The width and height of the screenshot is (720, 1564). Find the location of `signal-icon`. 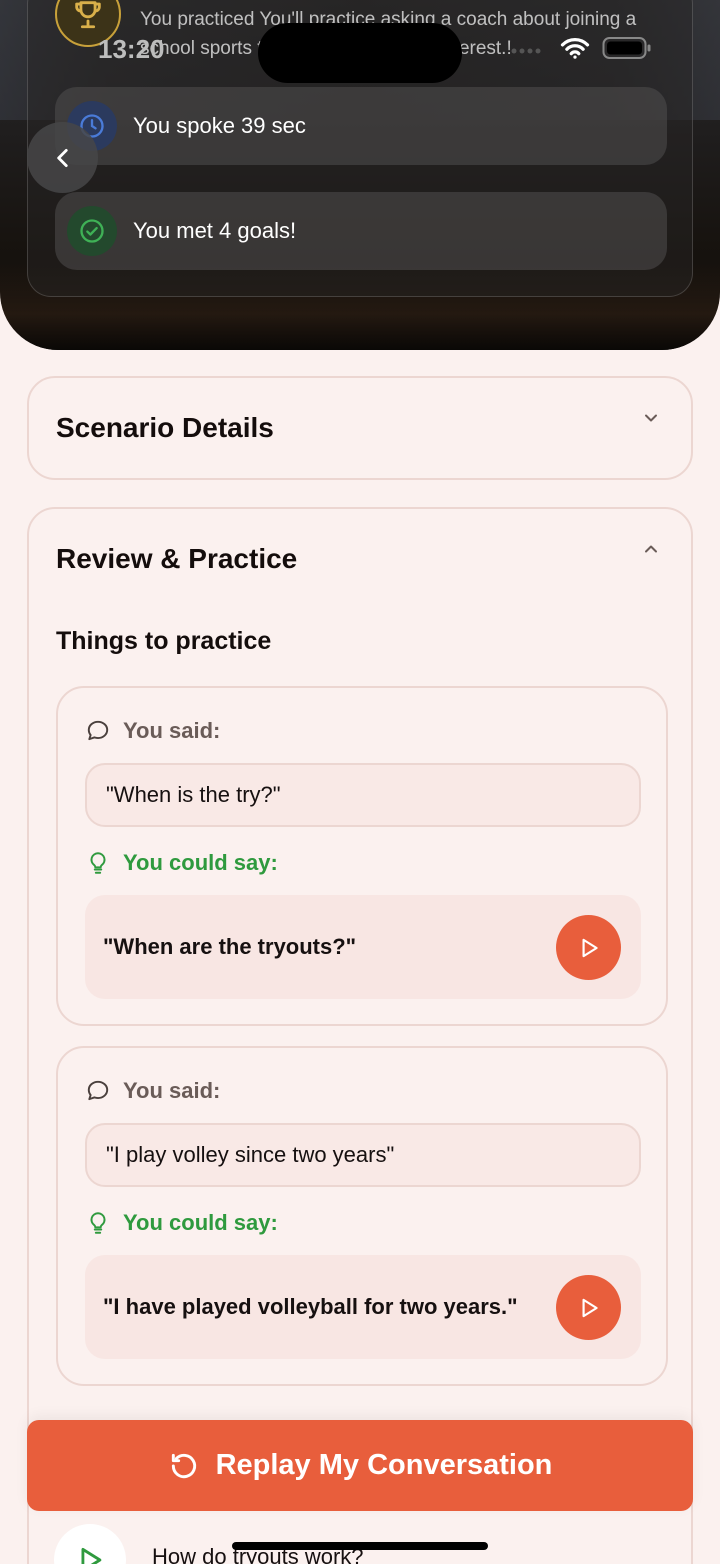

signal-icon is located at coordinates (529, 50).